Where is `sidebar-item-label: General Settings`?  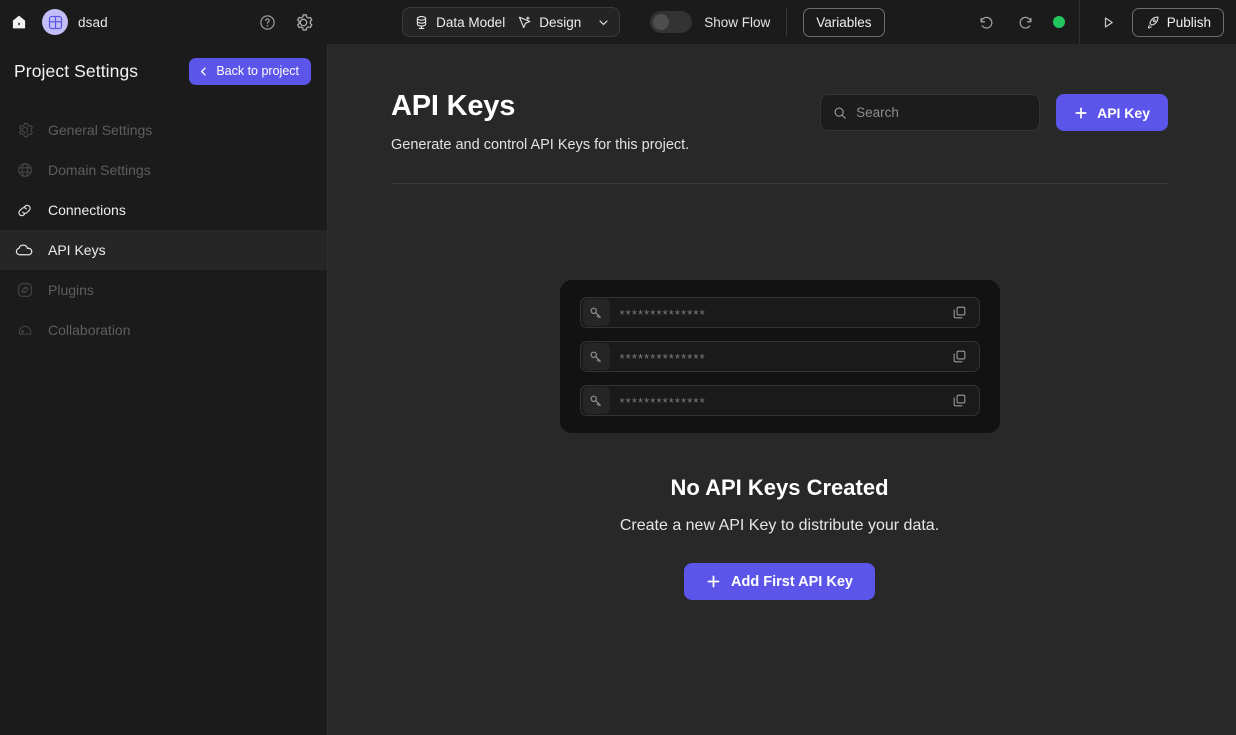
sidebar-item-label: General Settings is located at coordinates (100, 130).